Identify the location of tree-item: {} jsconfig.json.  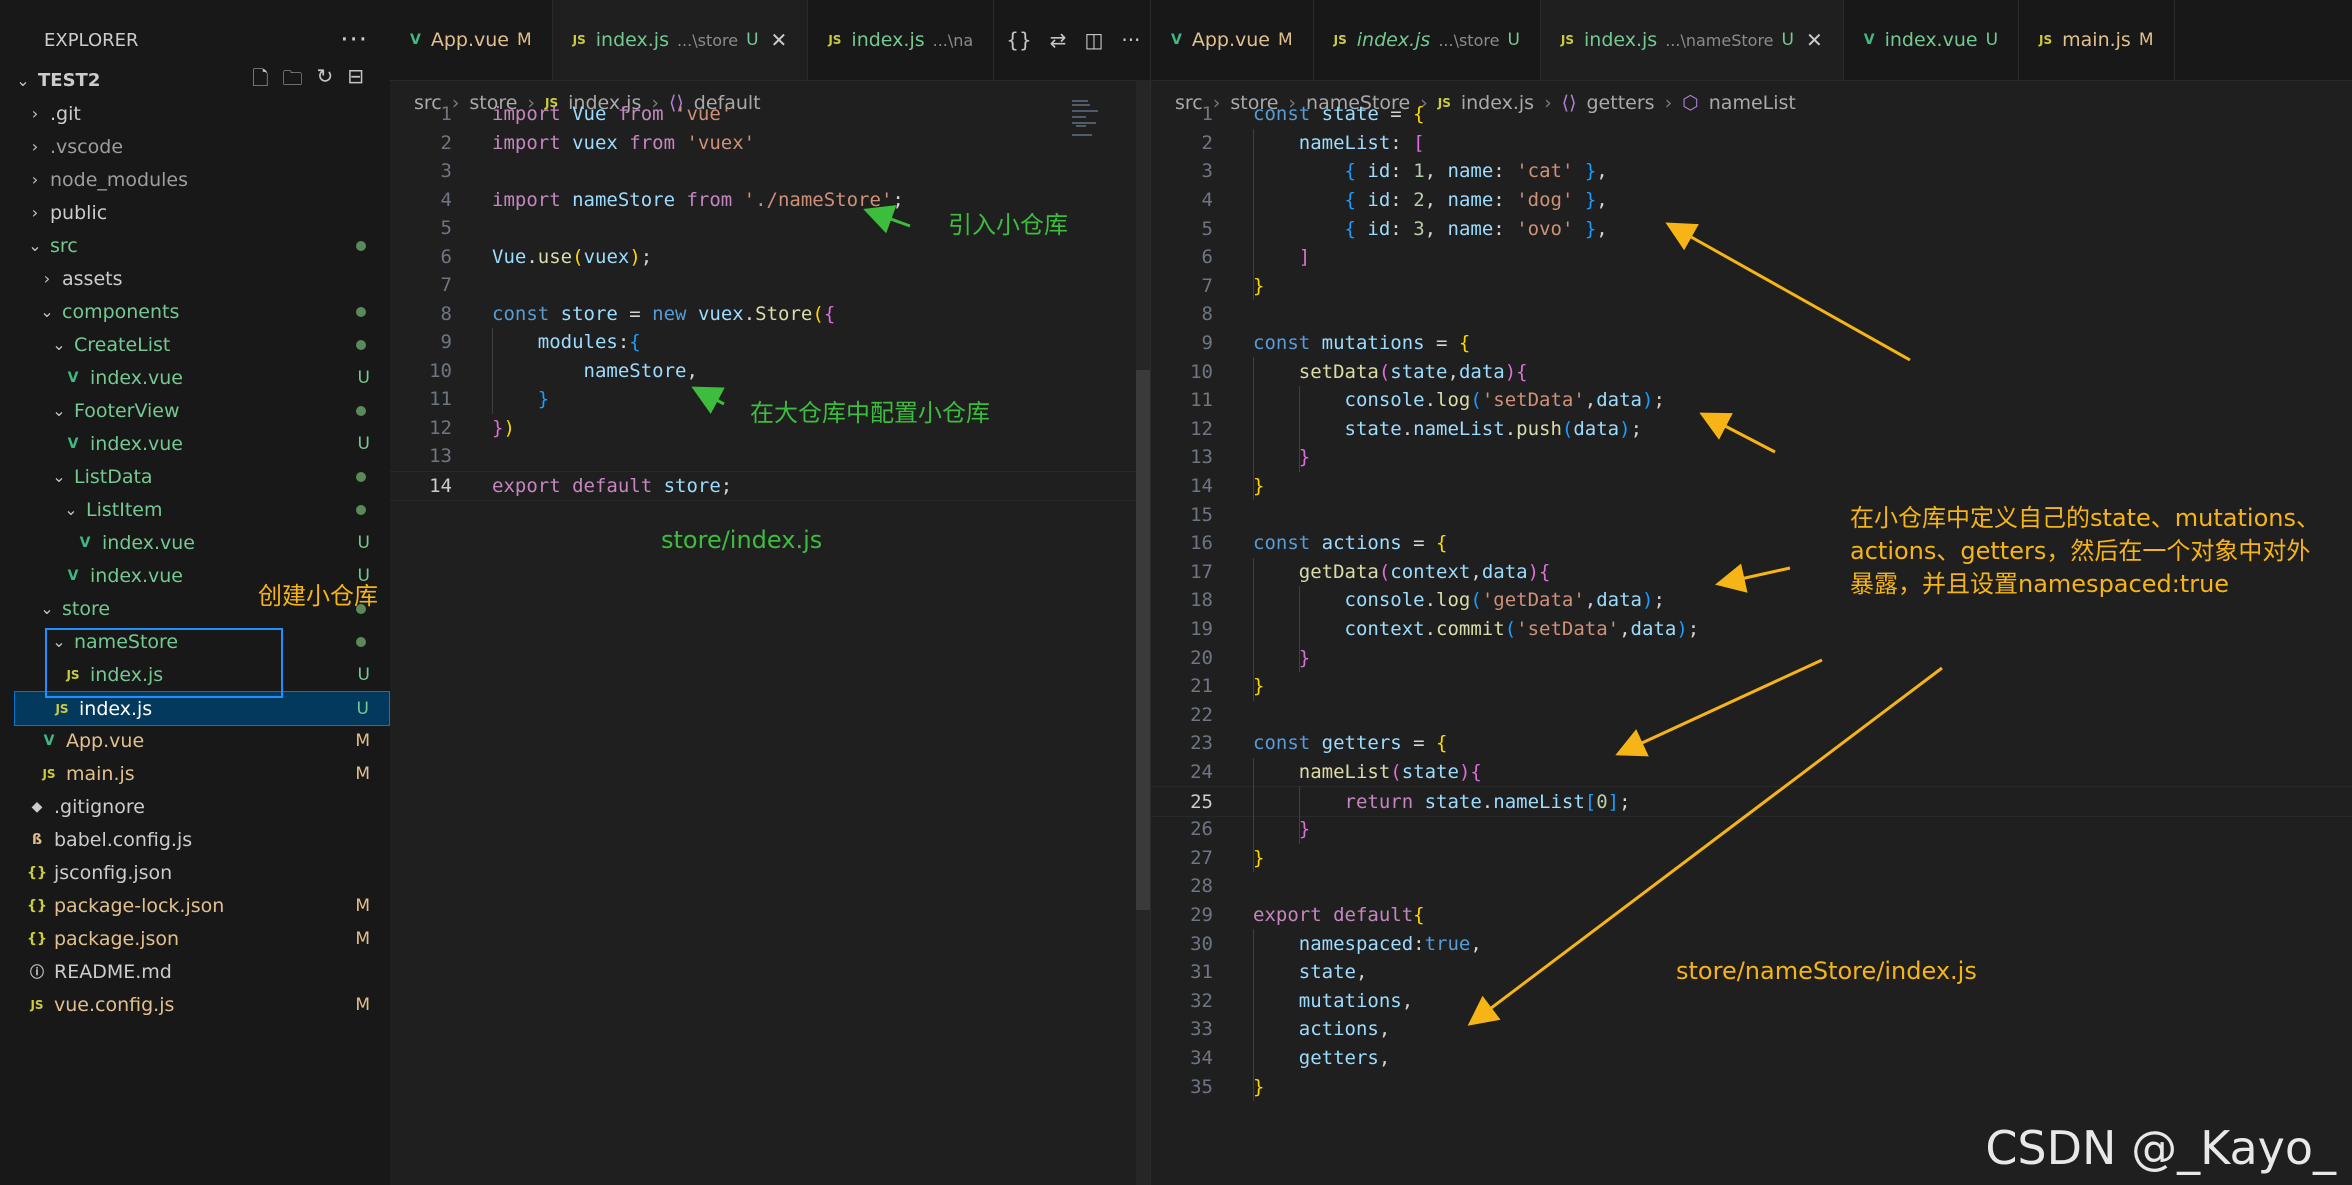
(202, 872).